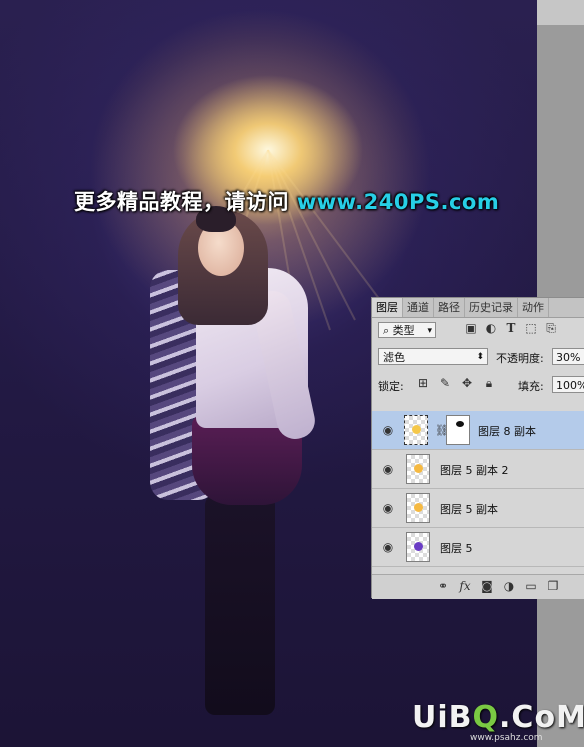  What do you see at coordinates (474, 470) in the screenshot?
I see `layer-name: 图层 5 副本 2` at bounding box center [474, 470].